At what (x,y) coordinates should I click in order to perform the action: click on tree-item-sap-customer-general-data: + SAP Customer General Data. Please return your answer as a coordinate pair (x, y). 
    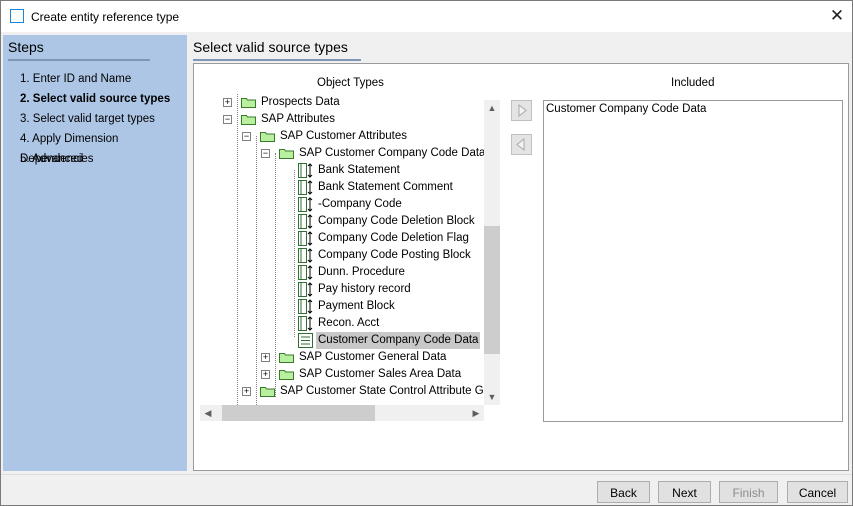
    Looking at the image, I should click on (324, 357).